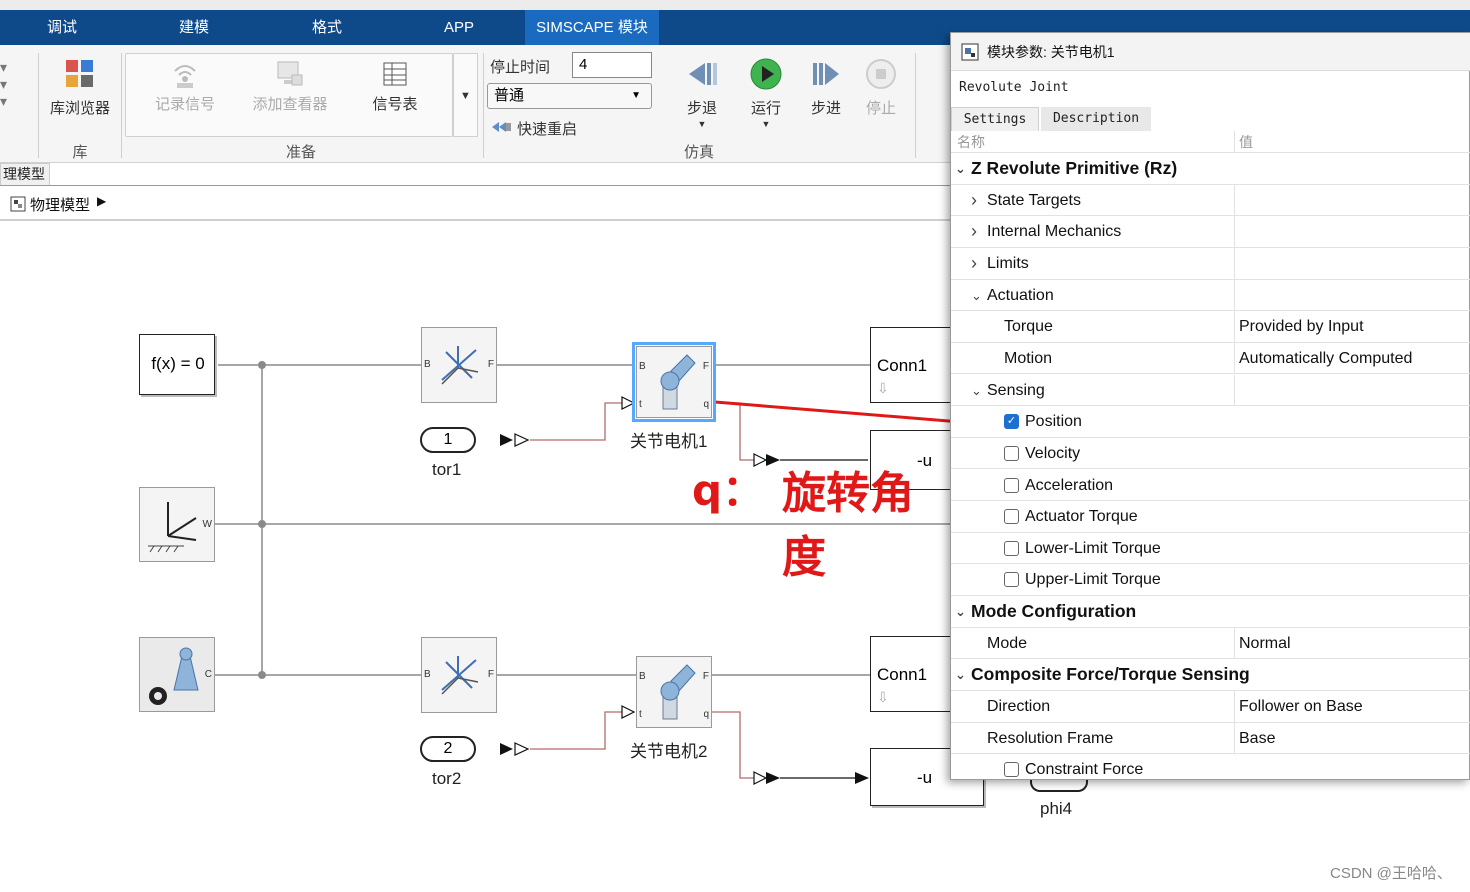 Image resolution: width=1470 pixels, height=892 pixels. Describe the element at coordinates (465, 95) in the screenshot. I see `prepare-gallery-expand: ▼` at that location.